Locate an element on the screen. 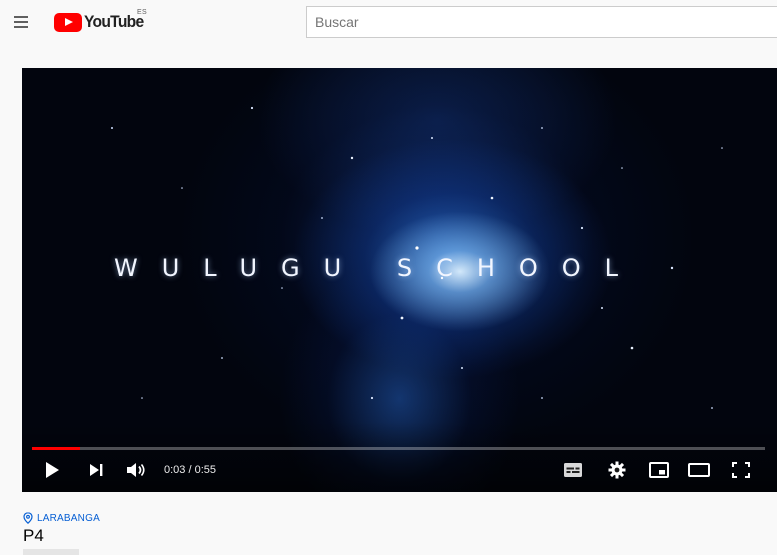 Image resolution: width=777 pixels, height=555 pixels. play-icon is located at coordinates (52, 470).